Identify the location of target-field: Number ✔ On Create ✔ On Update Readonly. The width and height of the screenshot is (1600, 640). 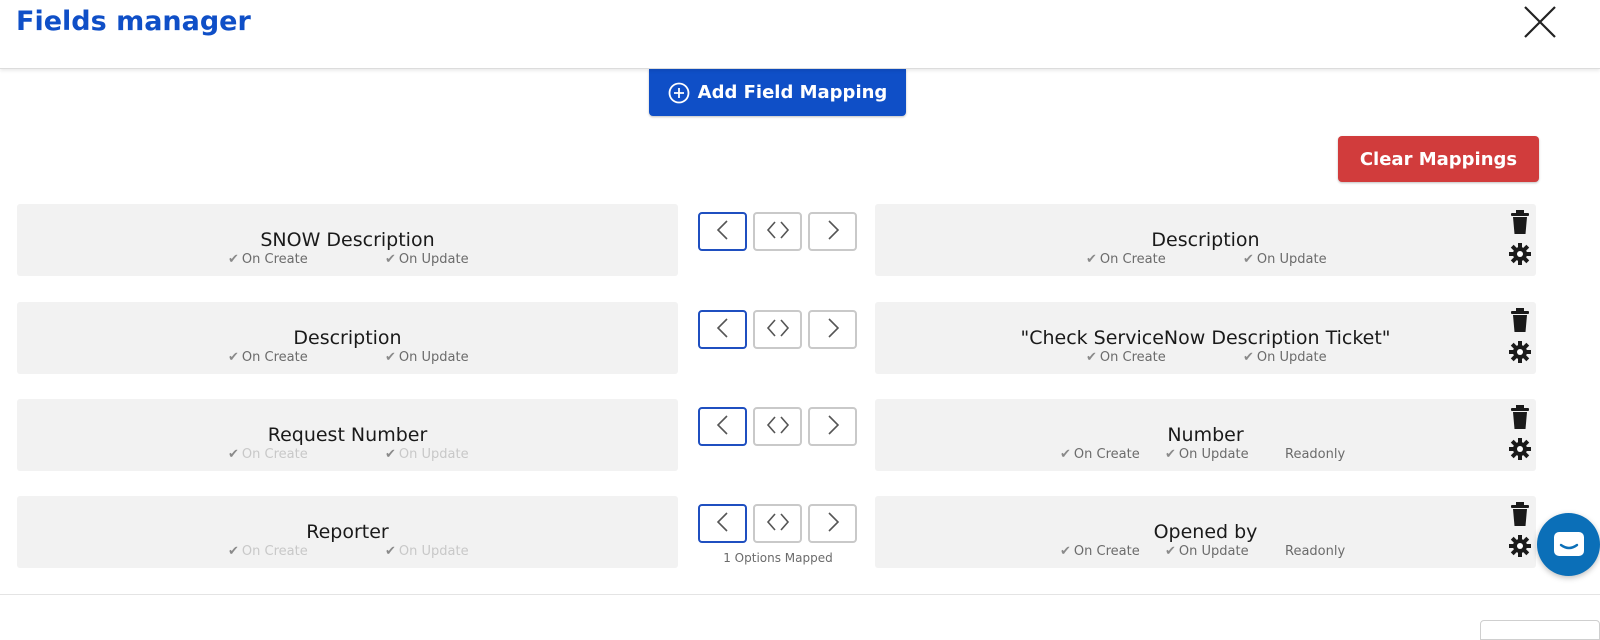
(1205, 435).